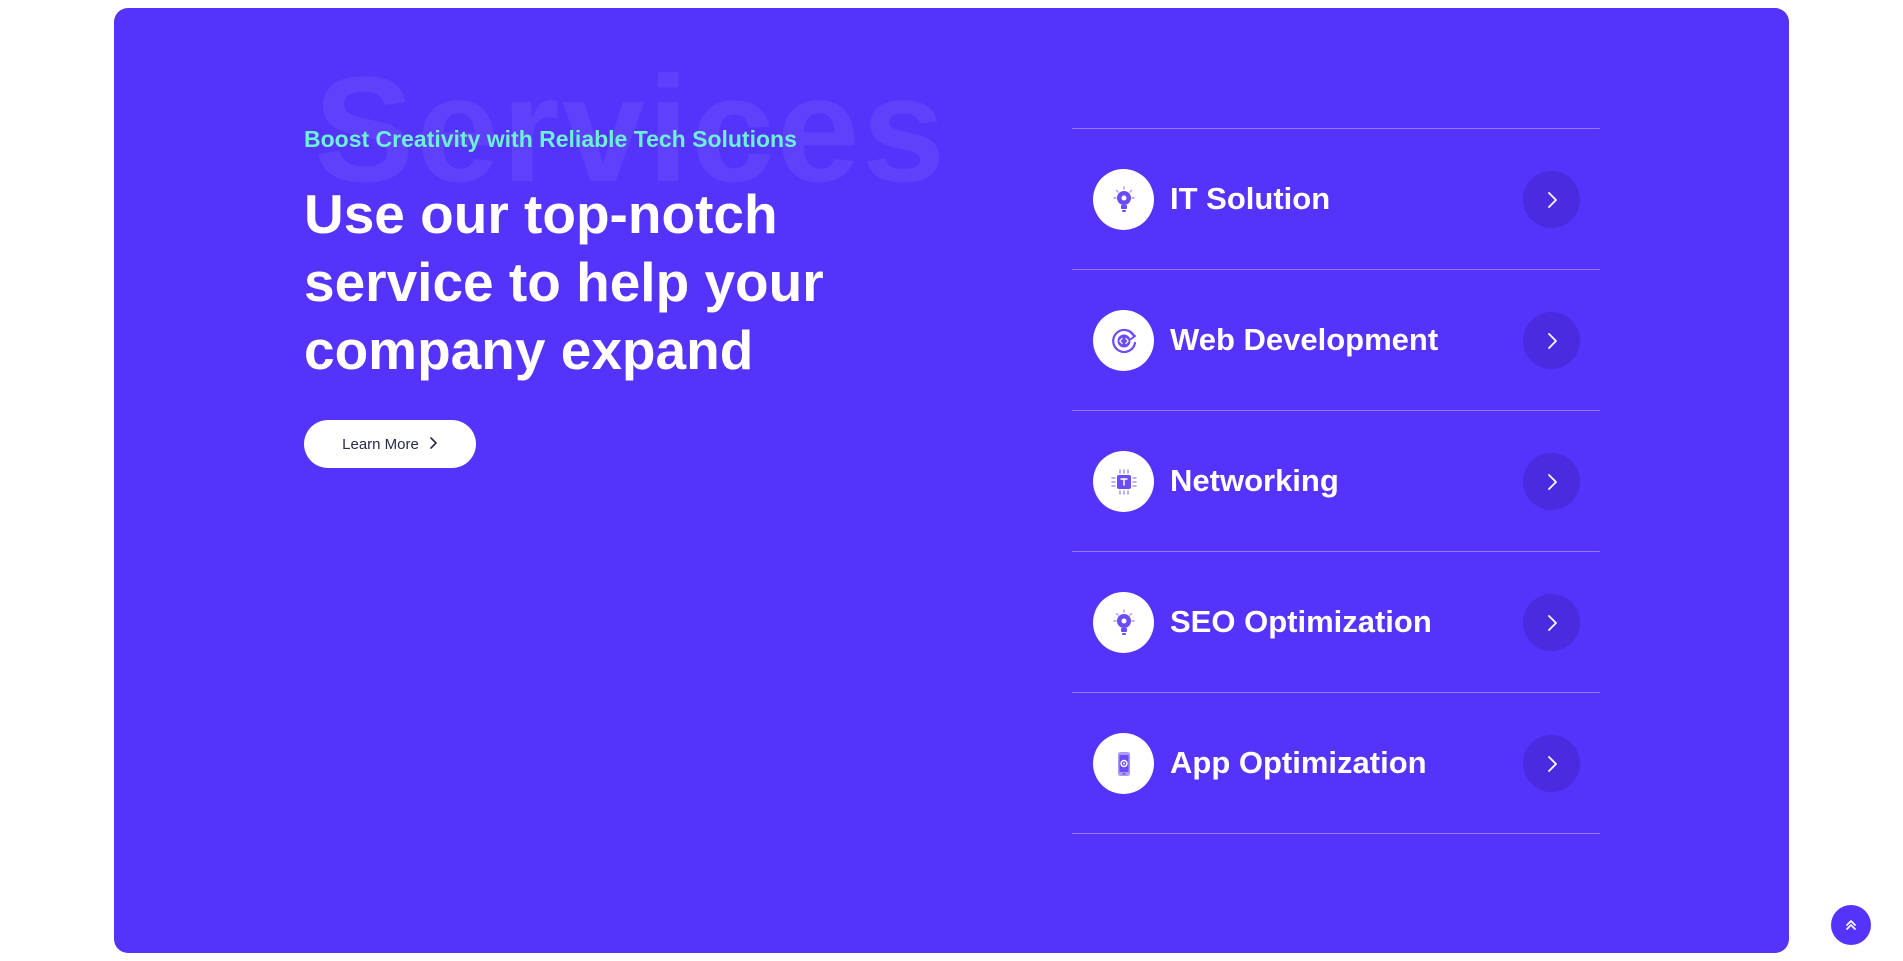 Image resolution: width=1903 pixels, height=961 pixels. Describe the element at coordinates (1304, 339) in the screenshot. I see `service-title: Web Development` at that location.